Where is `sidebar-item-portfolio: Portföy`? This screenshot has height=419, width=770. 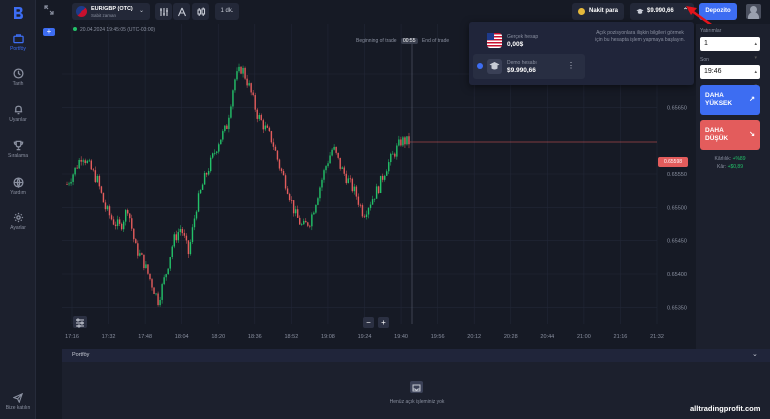 sidebar-item-portfolio: Portföy is located at coordinates (18, 42).